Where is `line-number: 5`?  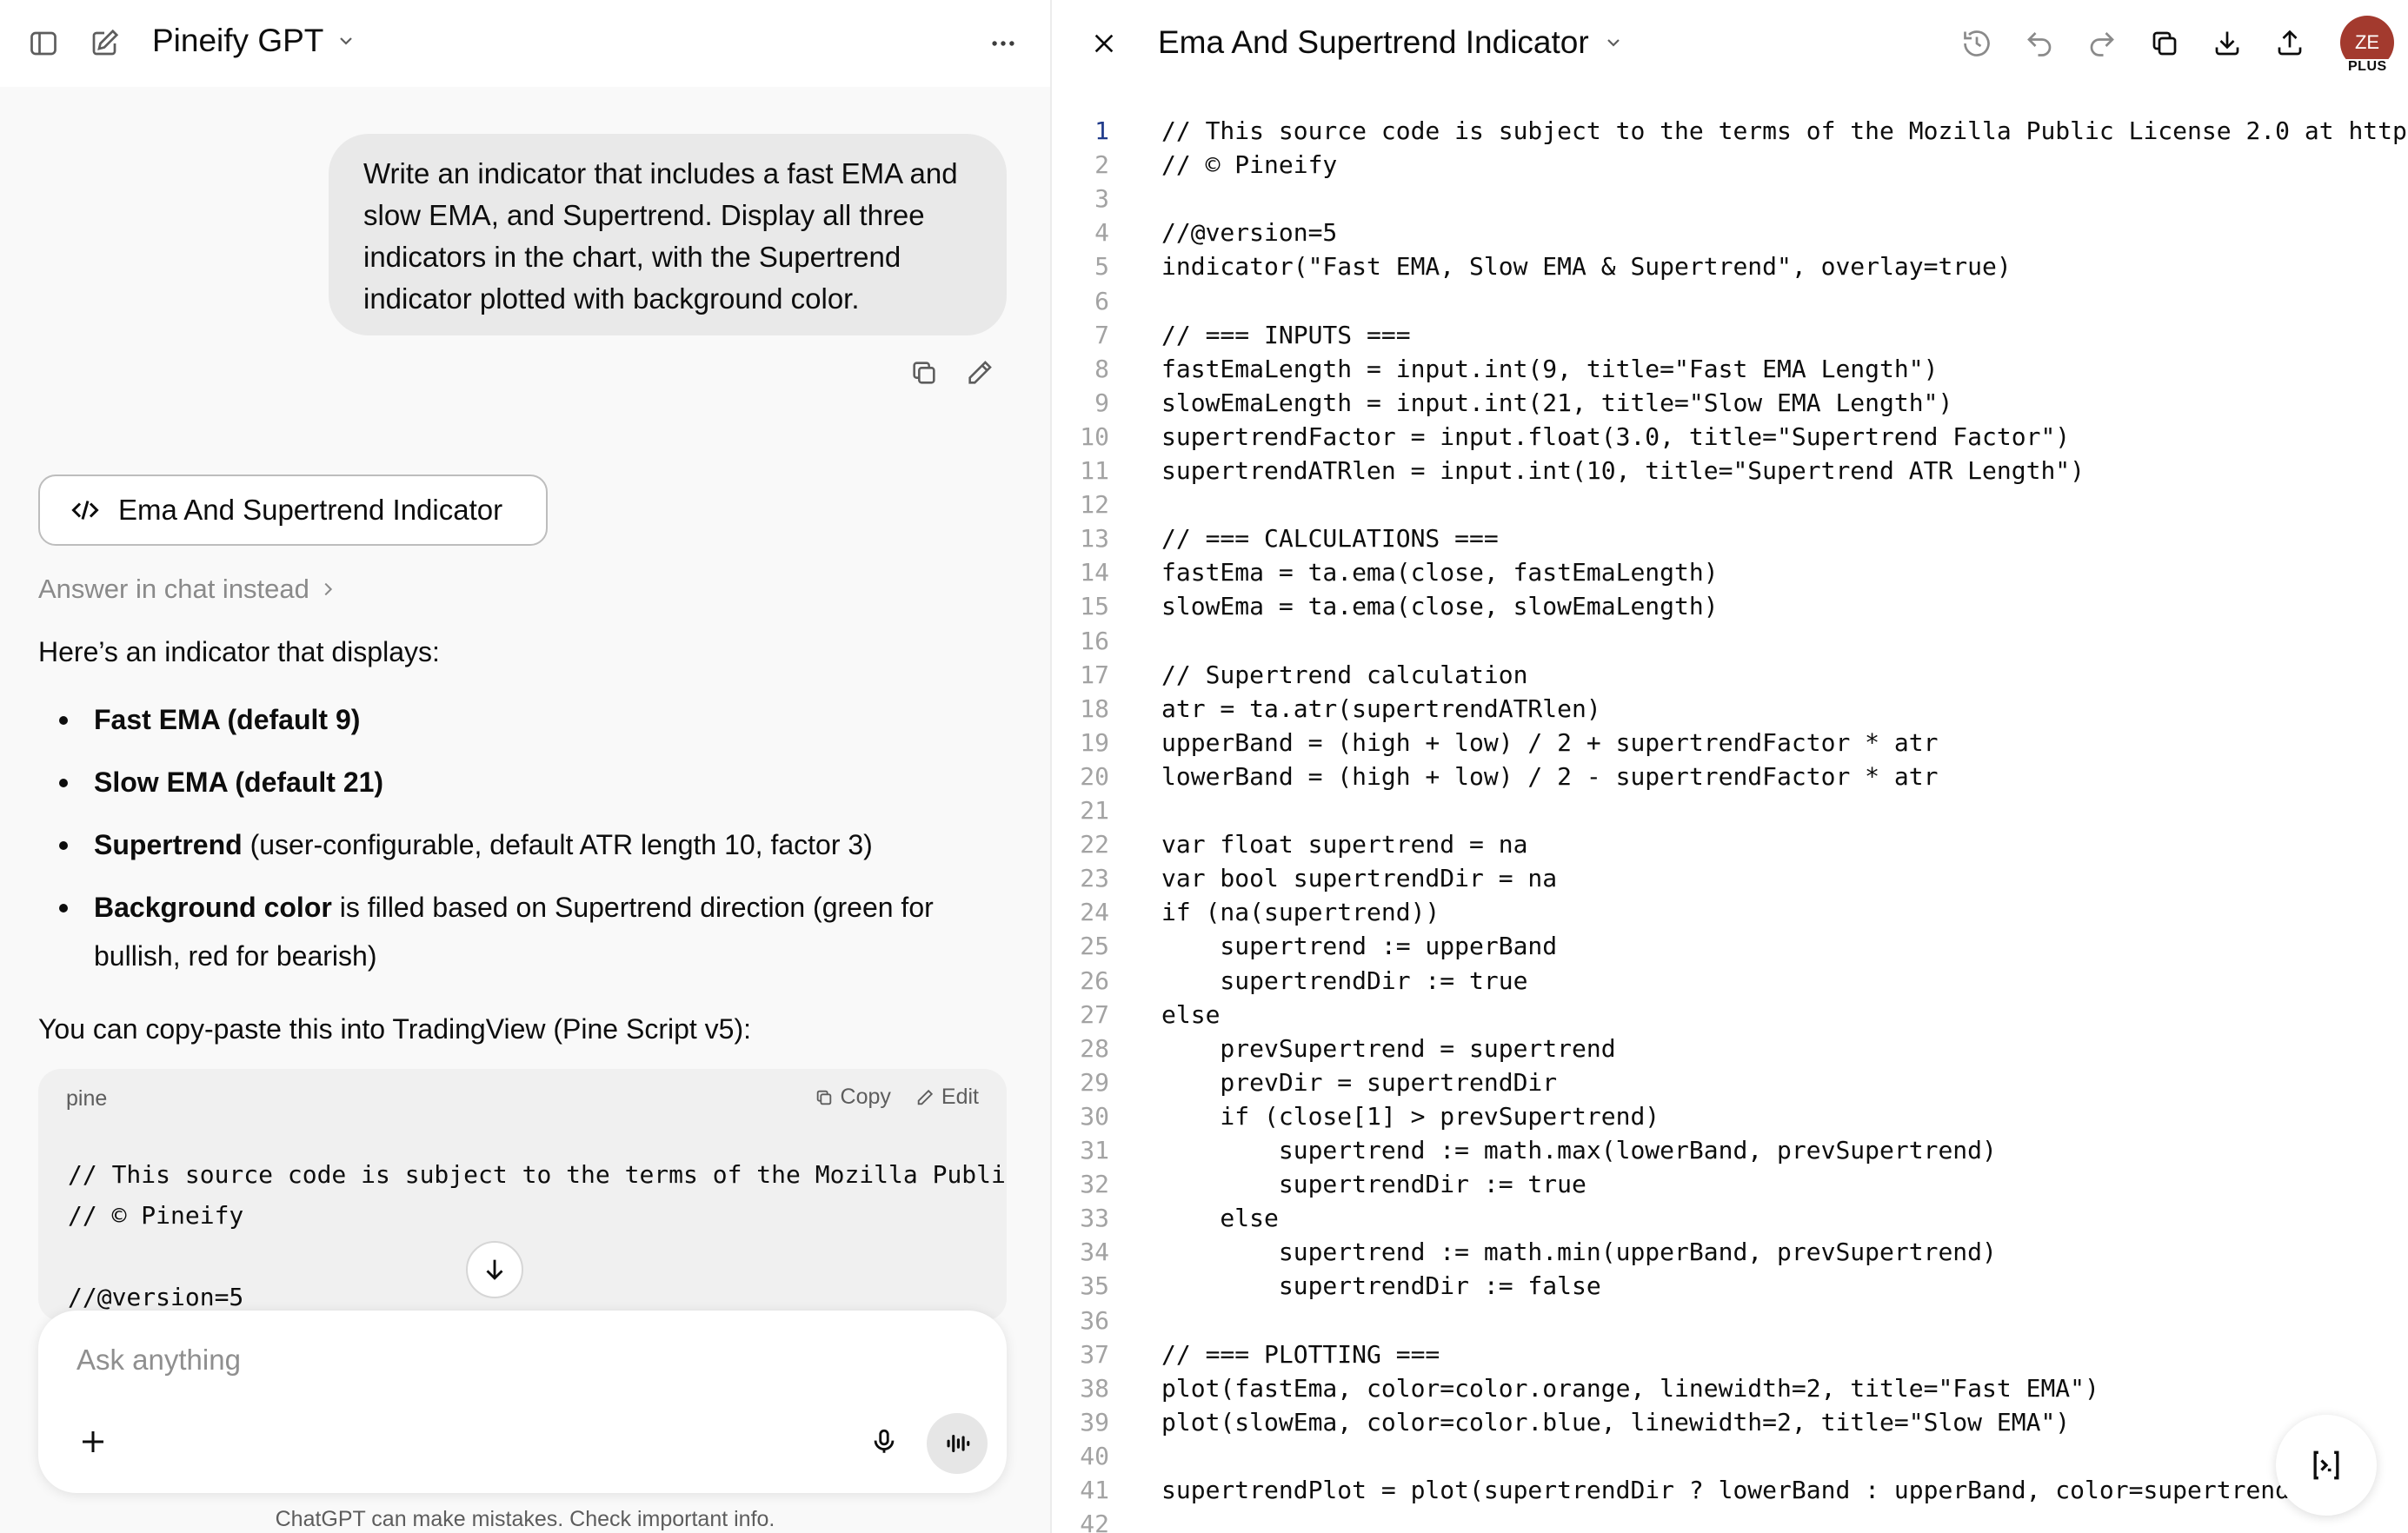
line-number: 5 is located at coordinates (1101, 266).